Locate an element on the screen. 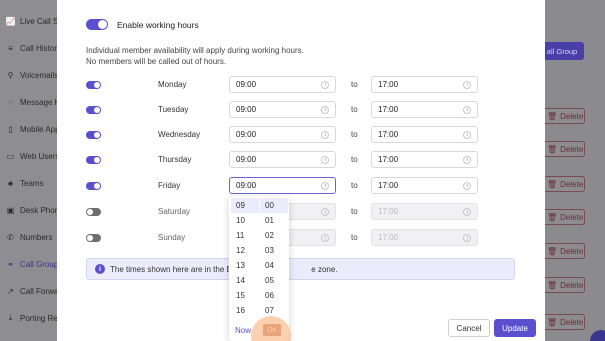 The image size is (605, 341). sidebar-item-teams: ♣ Teams is located at coordinates (25, 183).